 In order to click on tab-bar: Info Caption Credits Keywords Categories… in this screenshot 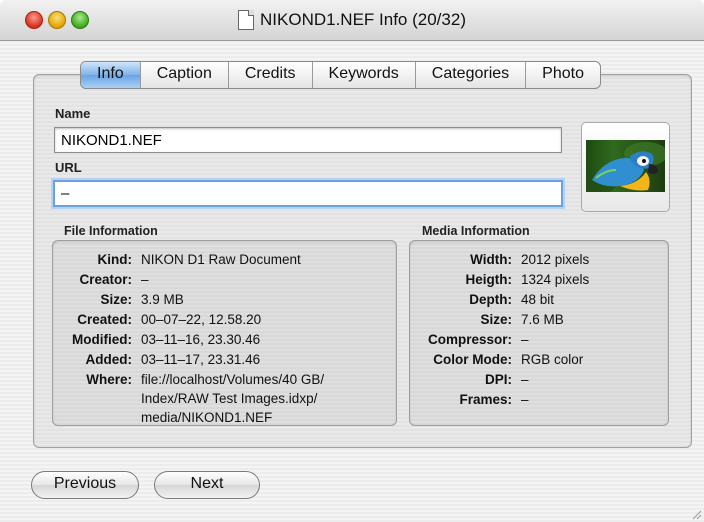, I will do `click(340, 75)`.